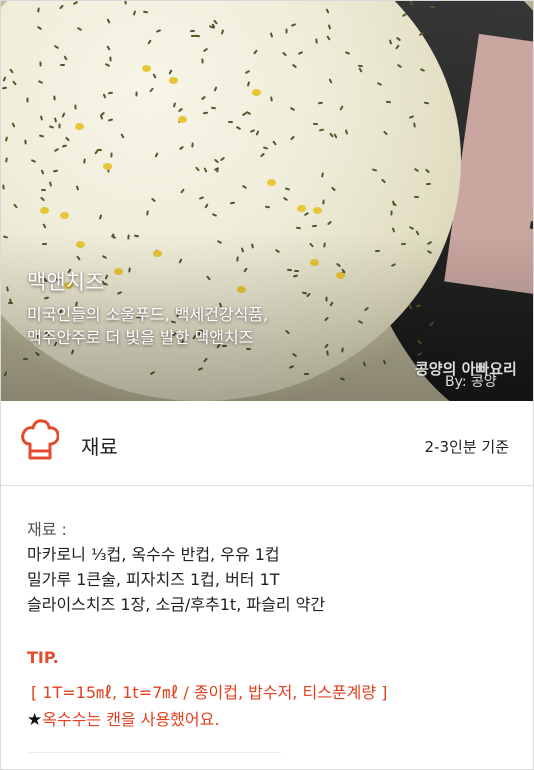  I want to click on servings-label: 2-3인분 기준, so click(466, 447).